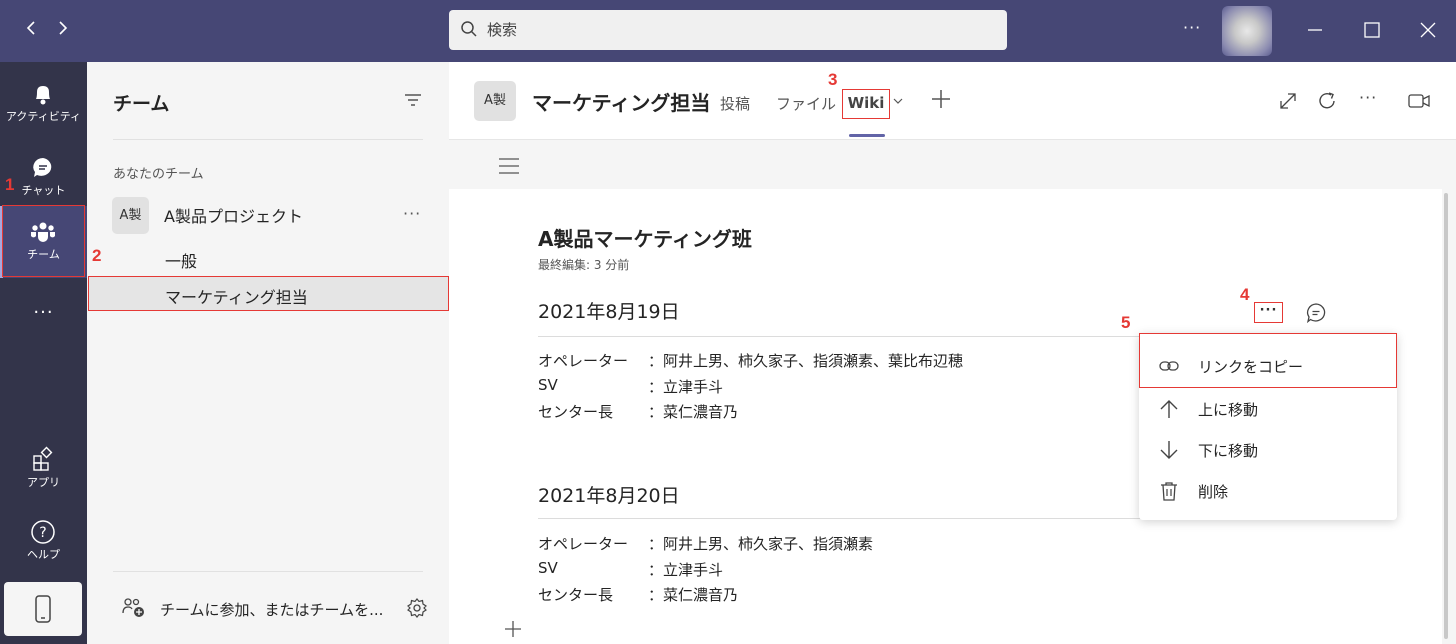 The image size is (1456, 644). What do you see at coordinates (1245, 294) in the screenshot?
I see `step-marker-4: 4` at bounding box center [1245, 294].